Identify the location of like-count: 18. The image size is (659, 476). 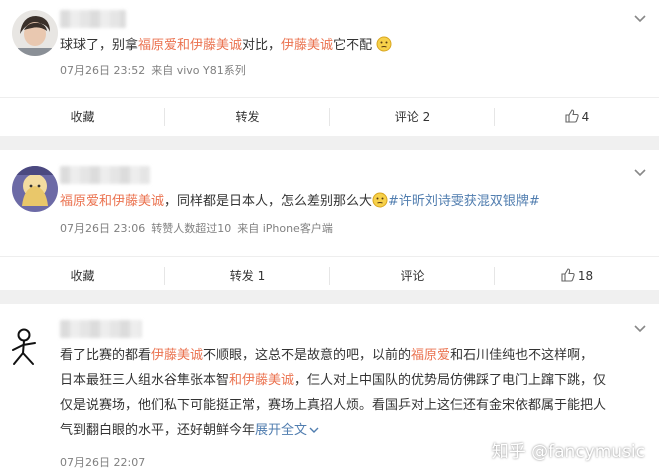
(585, 276).